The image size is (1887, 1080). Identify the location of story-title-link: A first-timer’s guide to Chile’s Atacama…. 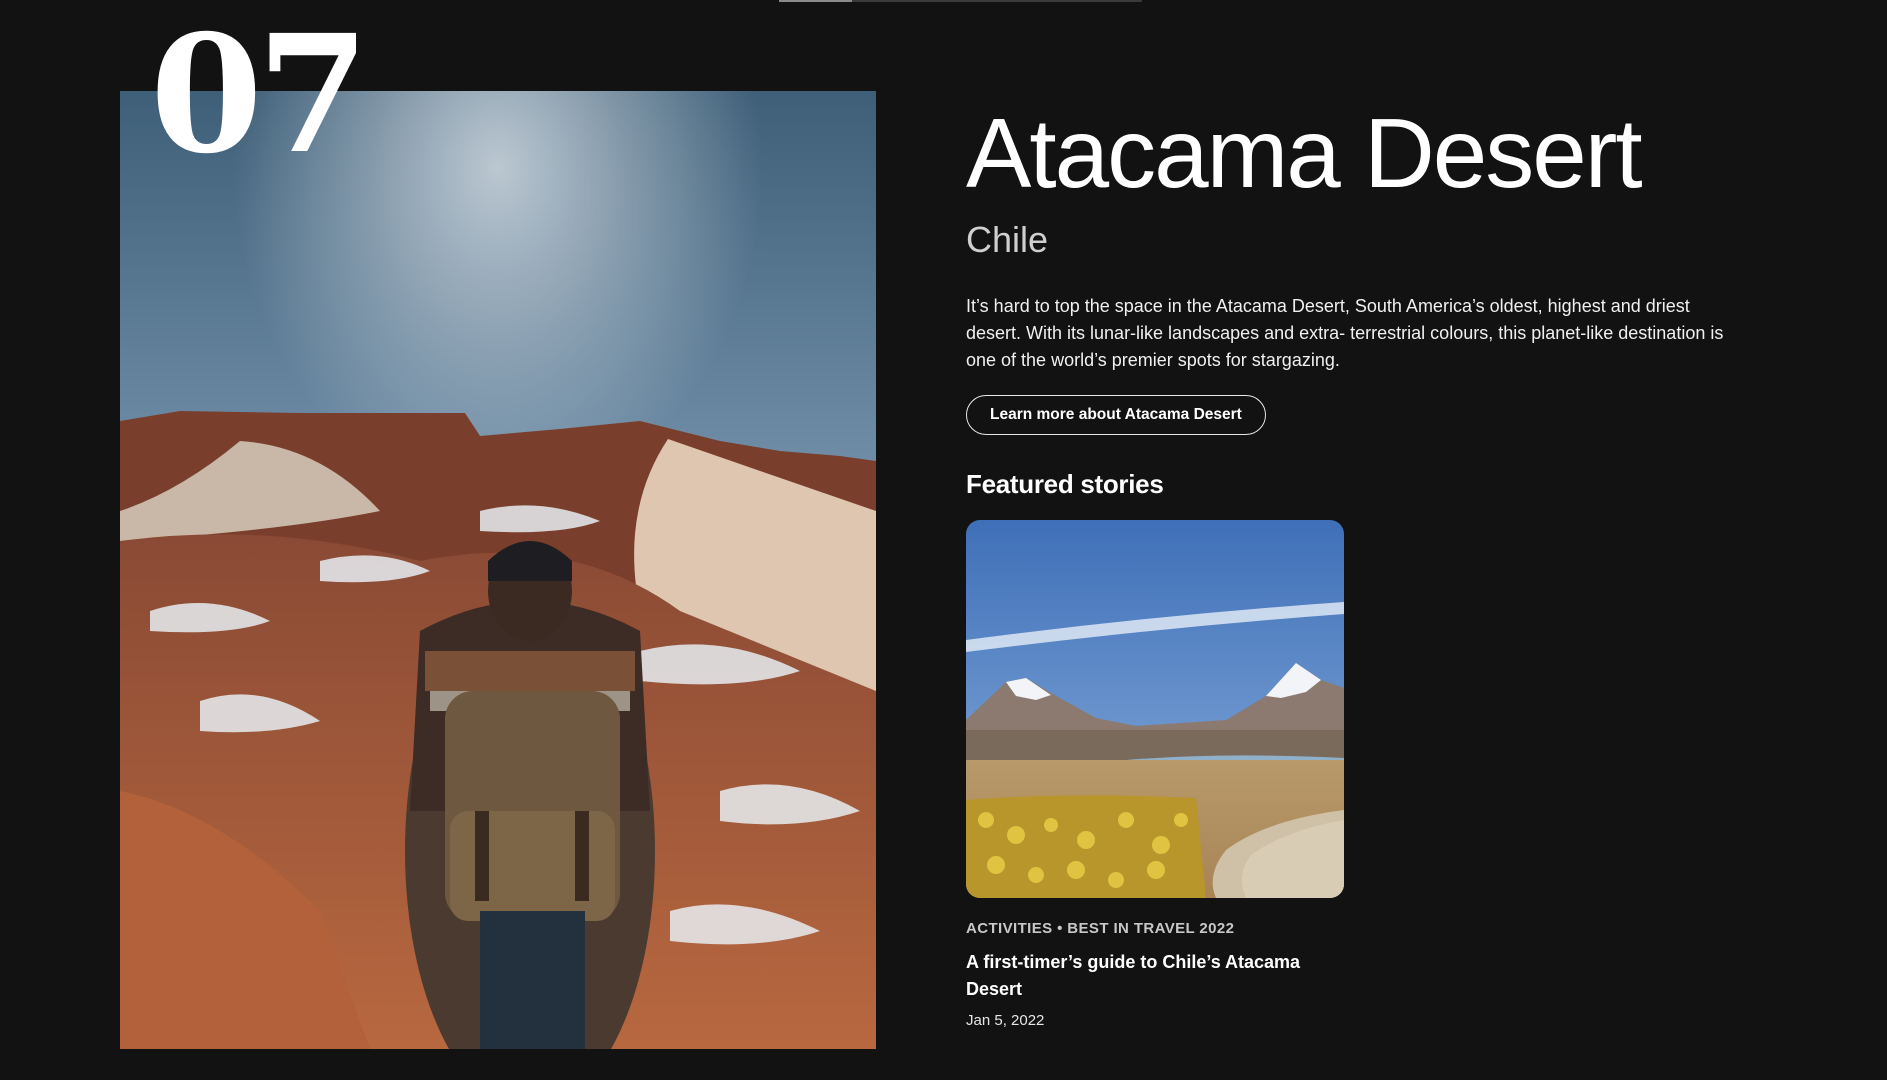
(1155, 976).